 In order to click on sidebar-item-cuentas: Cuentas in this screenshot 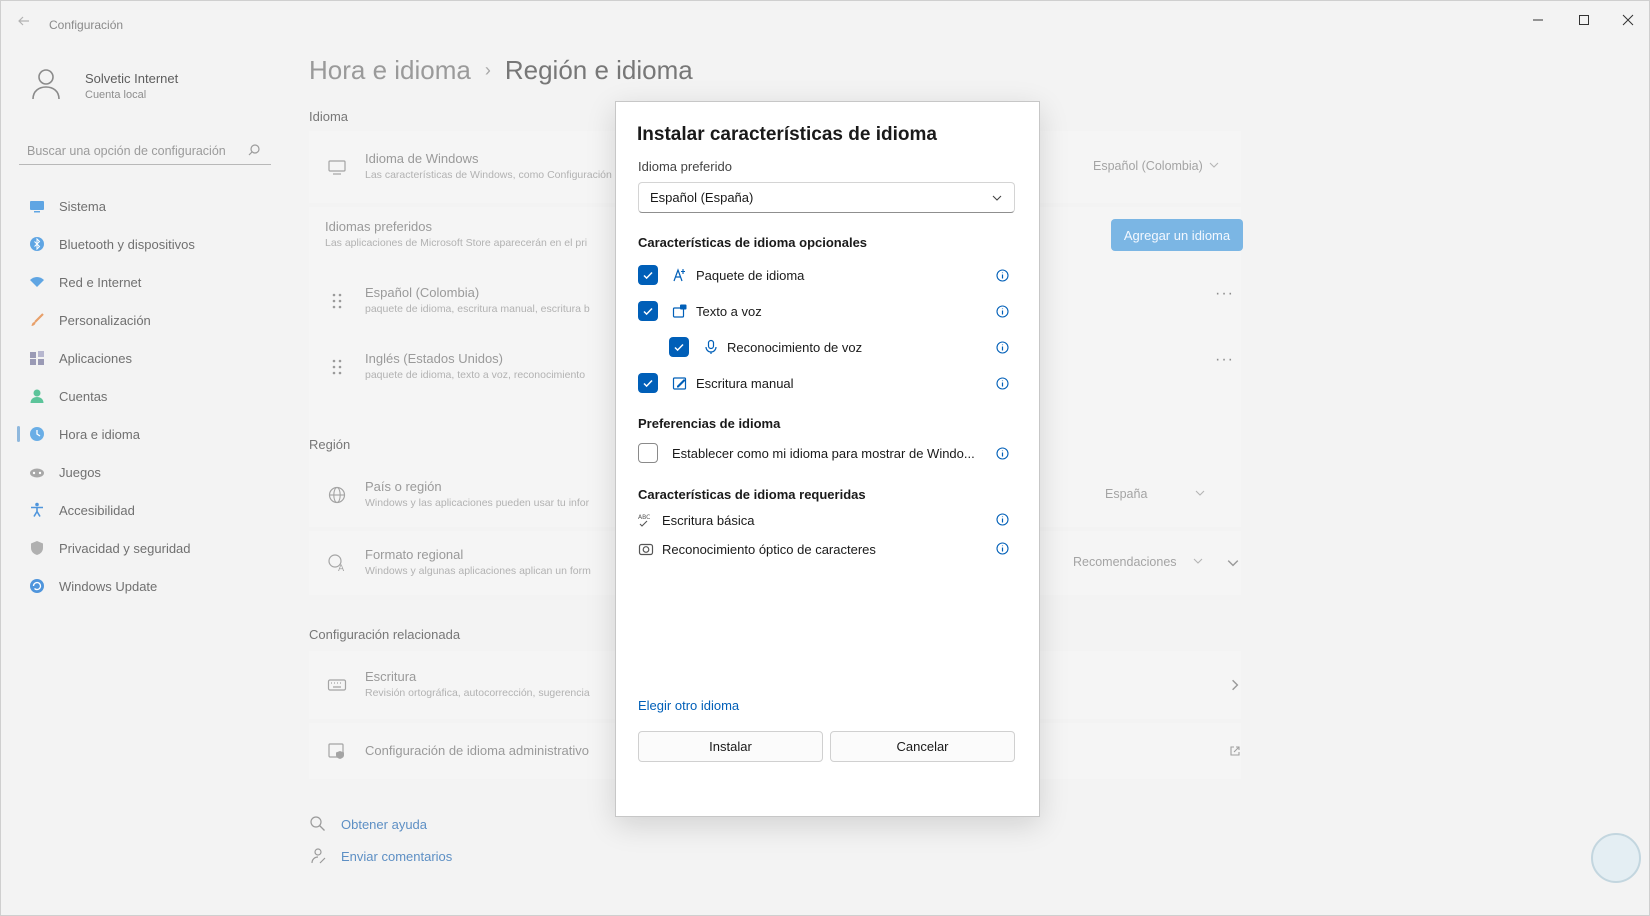, I will do `click(147, 396)`.